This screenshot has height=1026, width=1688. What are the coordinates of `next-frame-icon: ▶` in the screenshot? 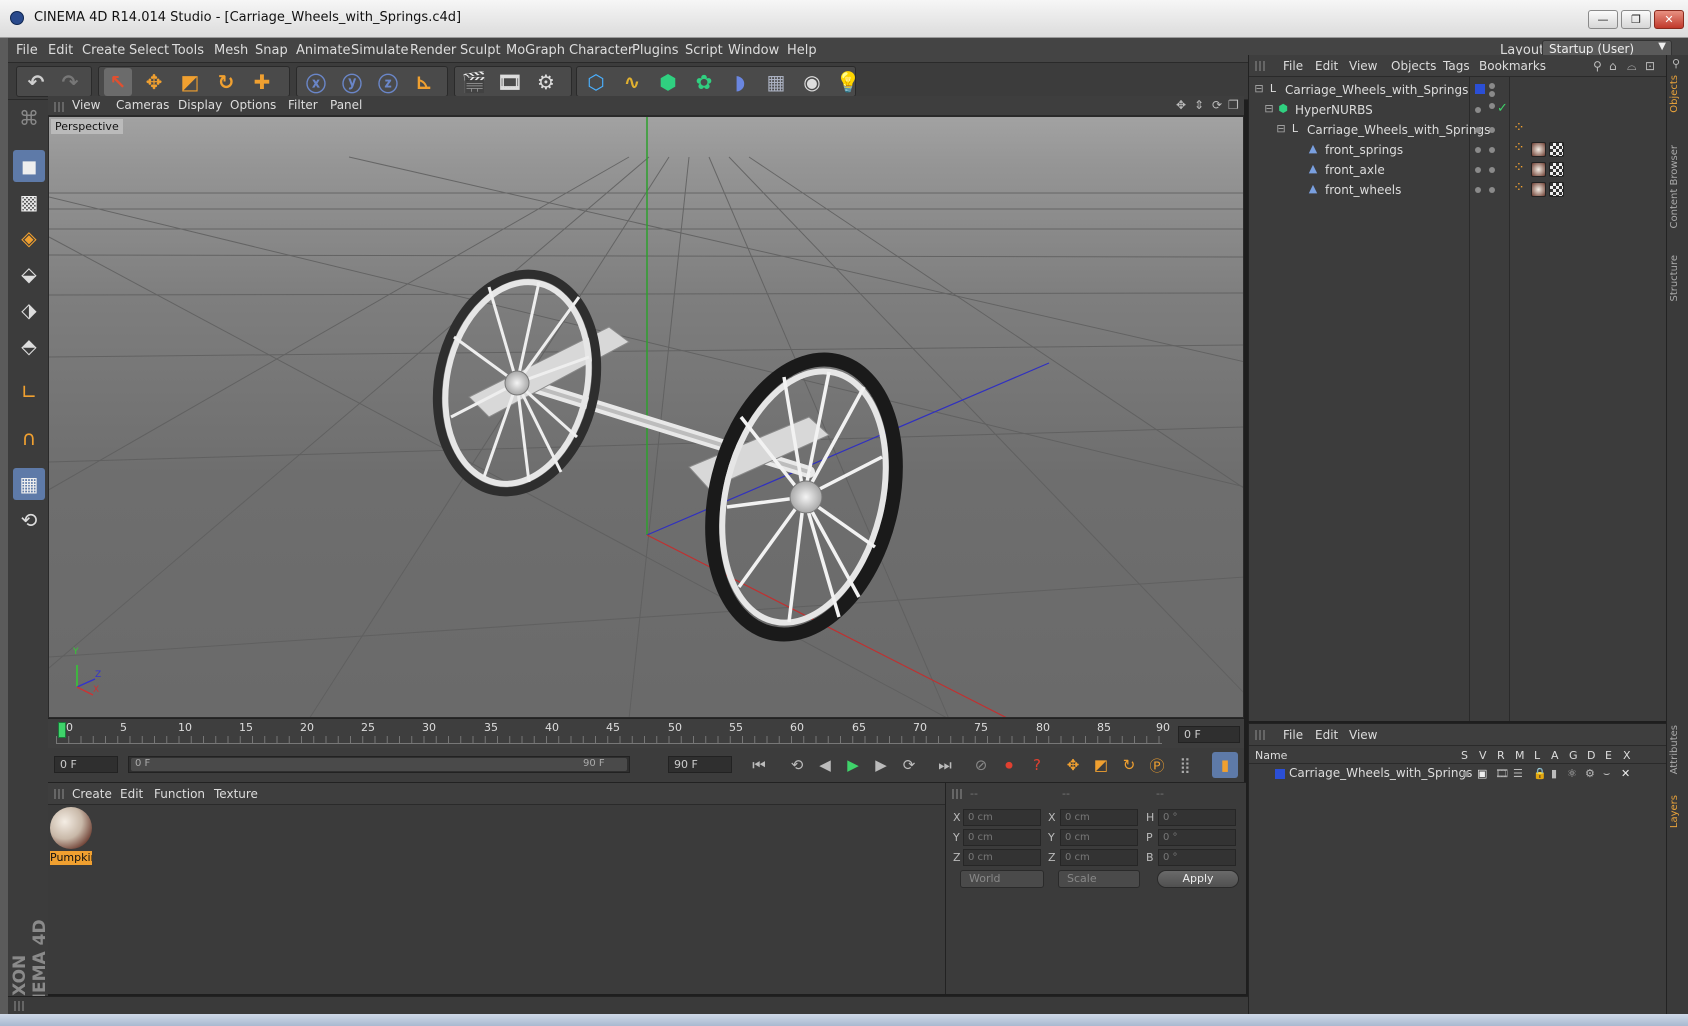 It's located at (881, 765).